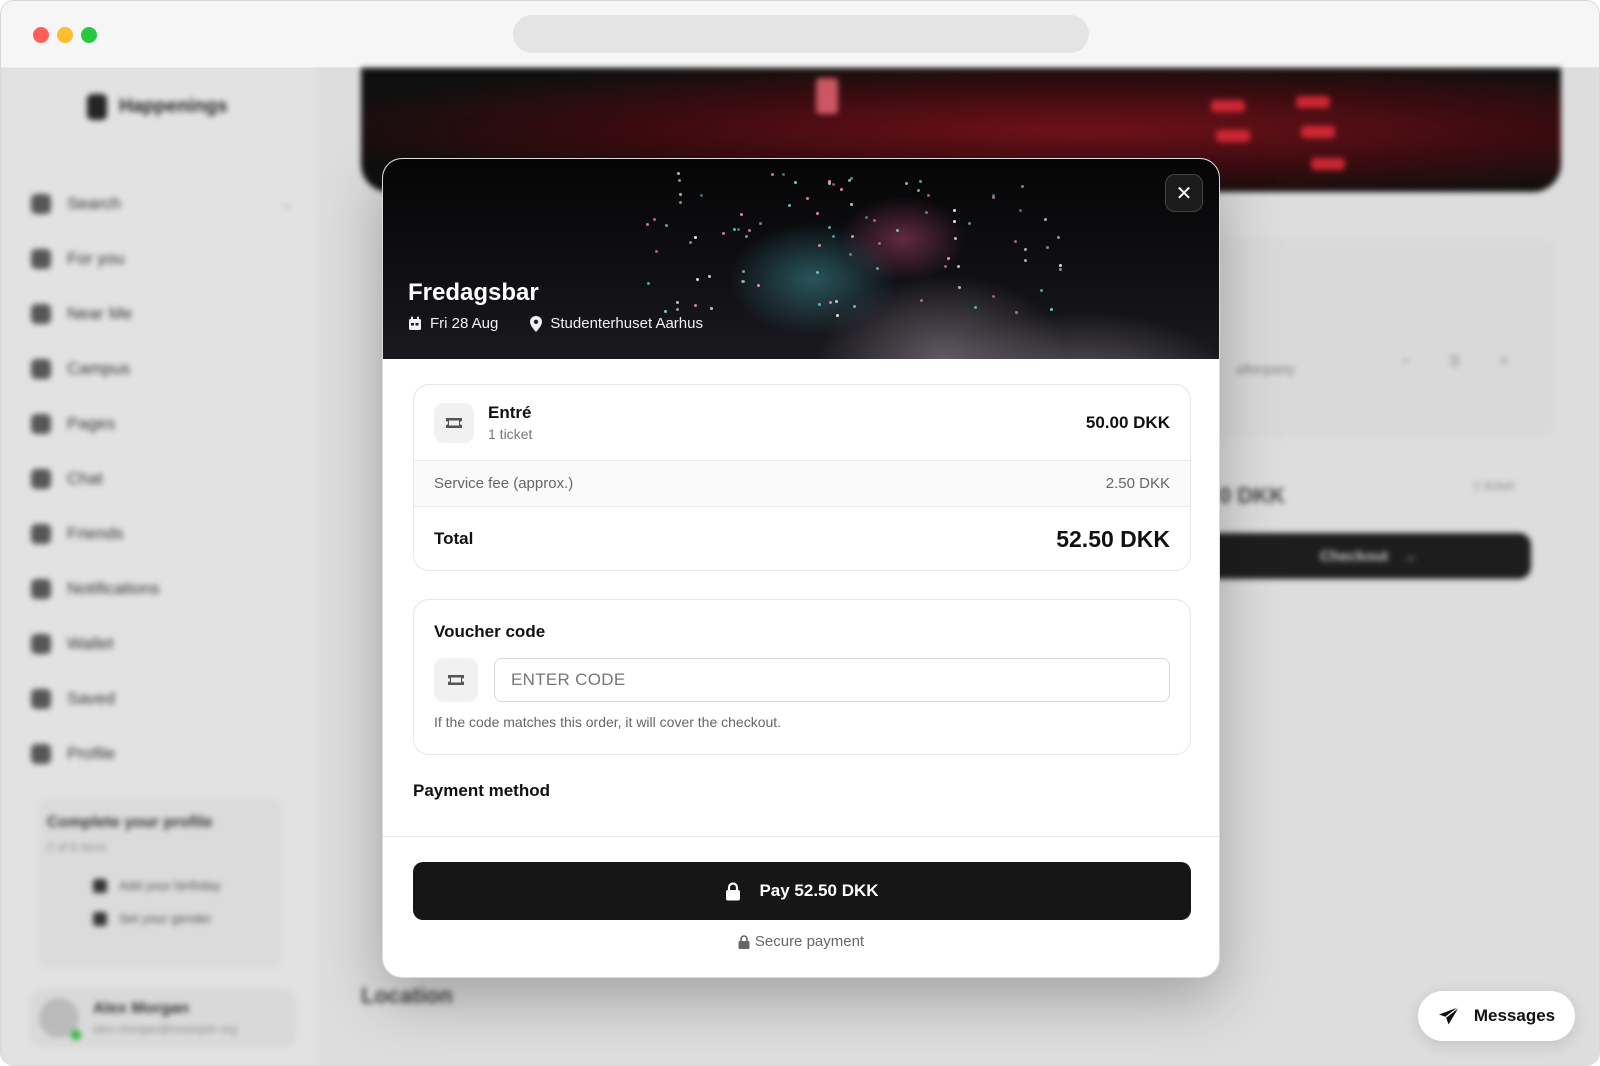  I want to click on lock-icon, so click(744, 941).